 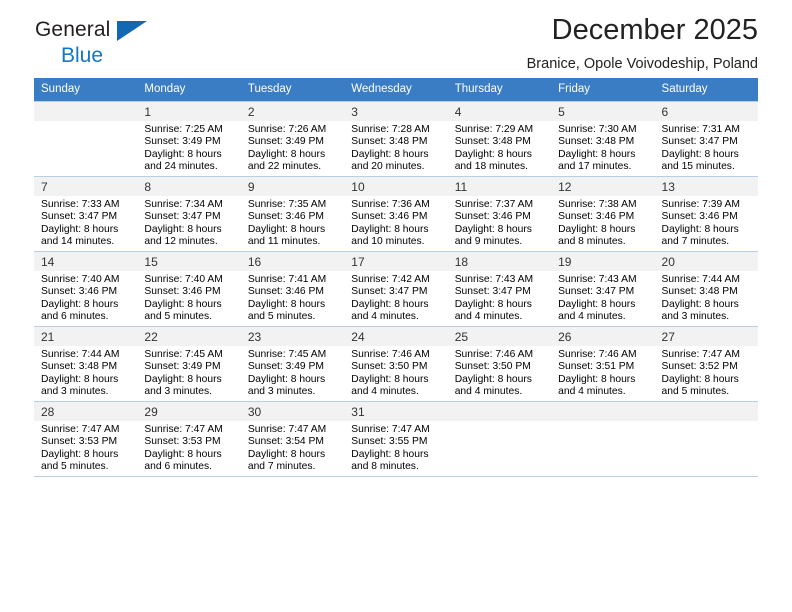 I want to click on sunset-text: Sunset: 3:46 PM, so click(x=492, y=217).